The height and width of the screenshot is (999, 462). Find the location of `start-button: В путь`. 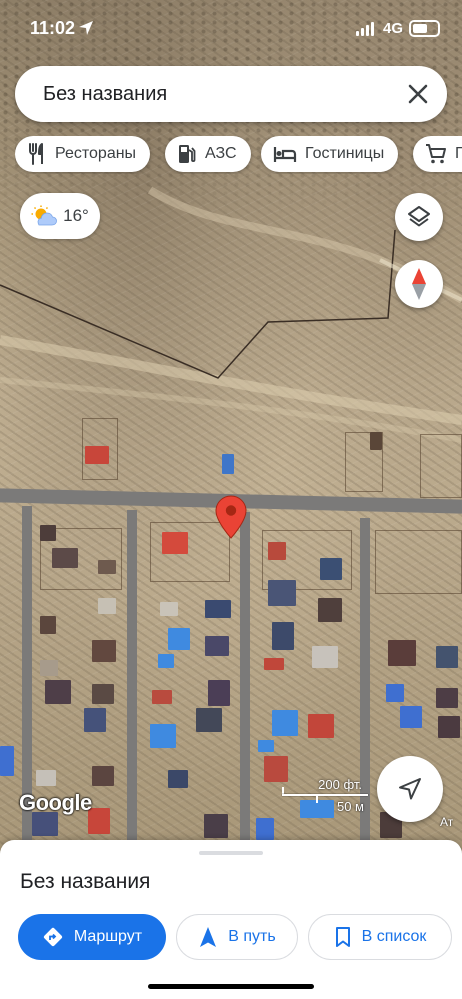

start-button: В путь is located at coordinates (237, 937).